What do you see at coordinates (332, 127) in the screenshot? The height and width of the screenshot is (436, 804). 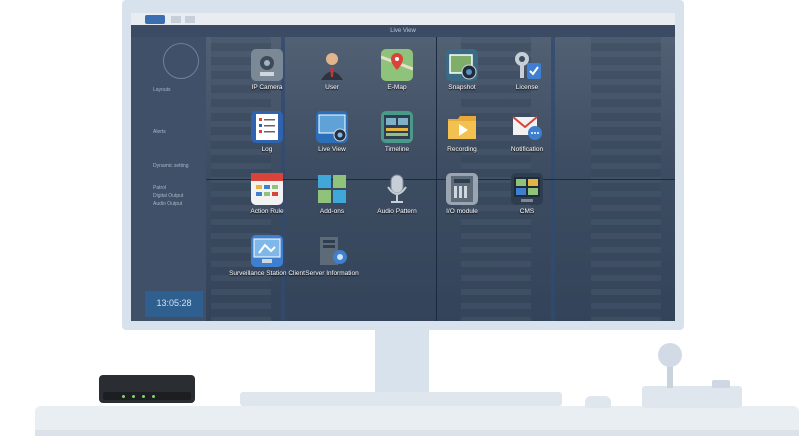 I see `live-view-icon` at bounding box center [332, 127].